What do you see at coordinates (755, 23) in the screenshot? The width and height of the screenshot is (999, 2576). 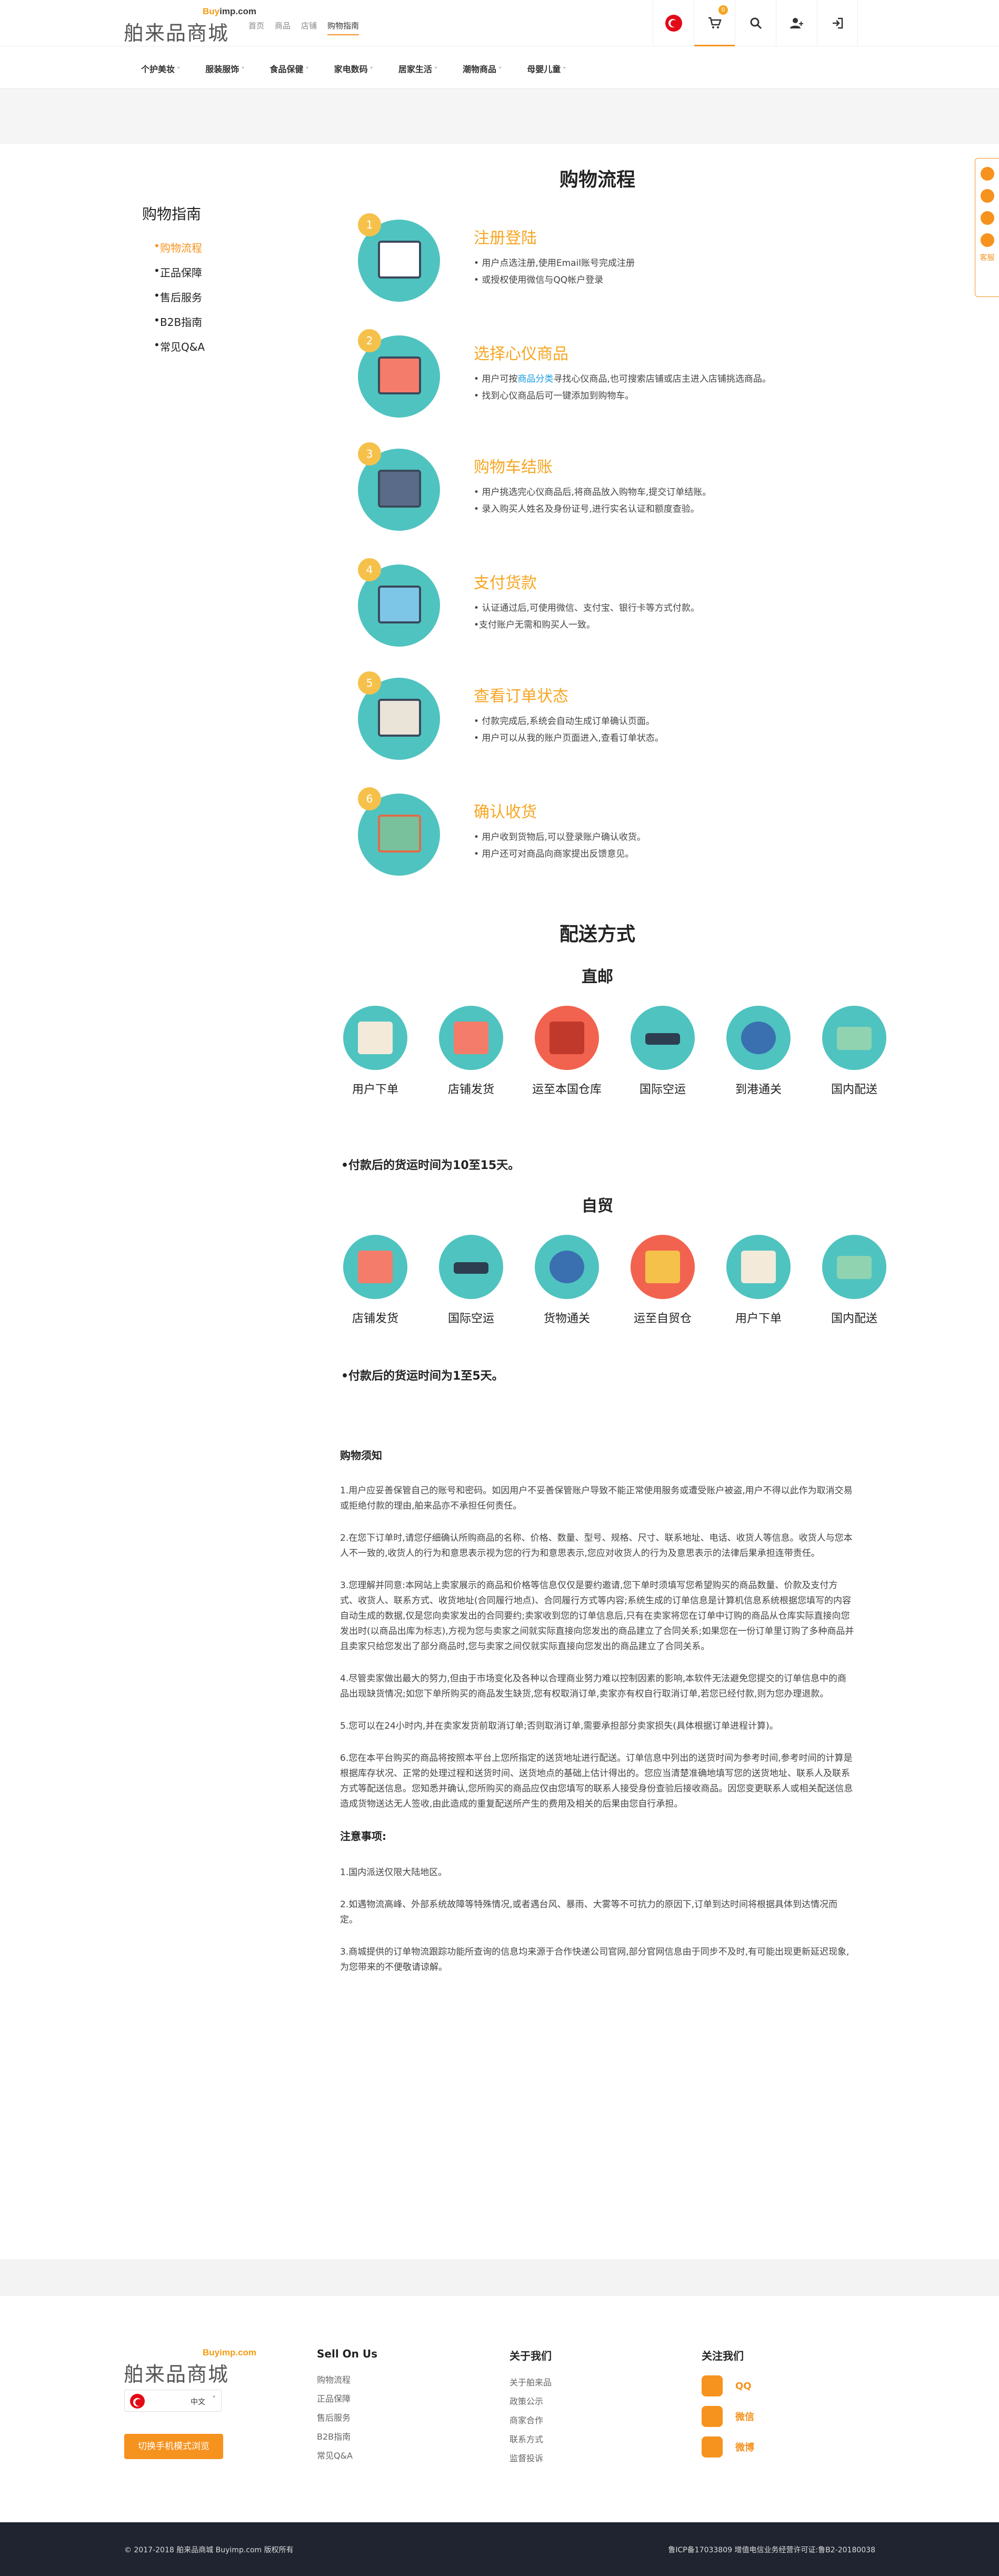 I see `search-button` at bounding box center [755, 23].